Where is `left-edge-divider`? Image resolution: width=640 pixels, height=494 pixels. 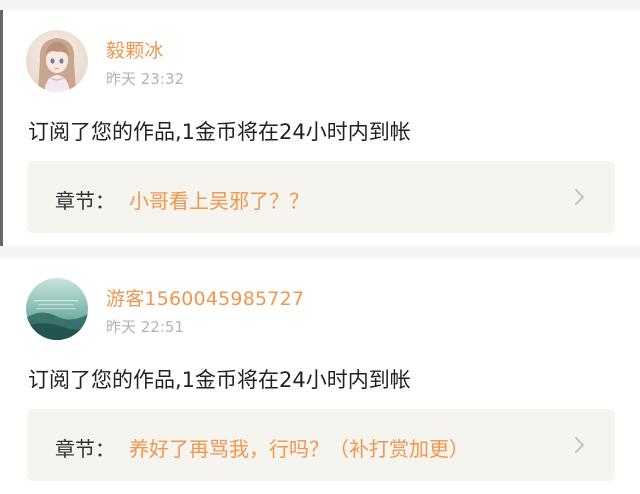
left-edge-divider is located at coordinates (1, 128).